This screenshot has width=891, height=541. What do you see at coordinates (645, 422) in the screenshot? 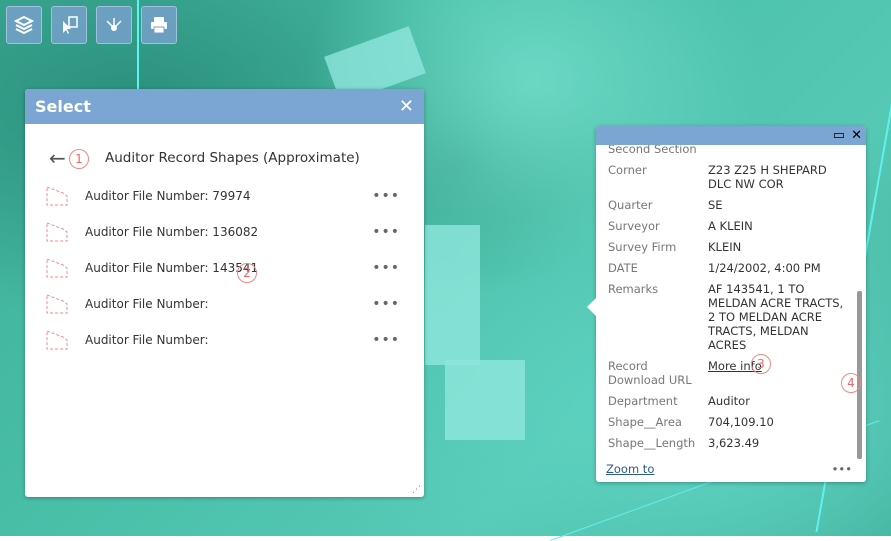
I see `field-label: Shape__Area` at bounding box center [645, 422].